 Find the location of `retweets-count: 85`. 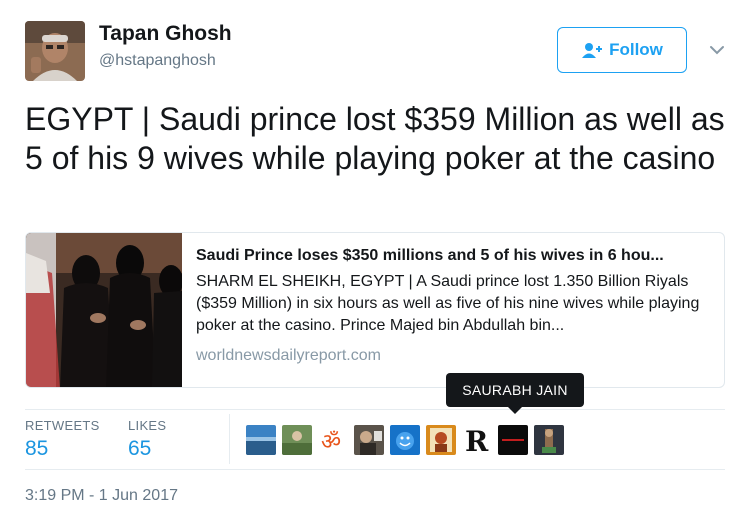

retweets-count: 85 is located at coordinates (36, 449).